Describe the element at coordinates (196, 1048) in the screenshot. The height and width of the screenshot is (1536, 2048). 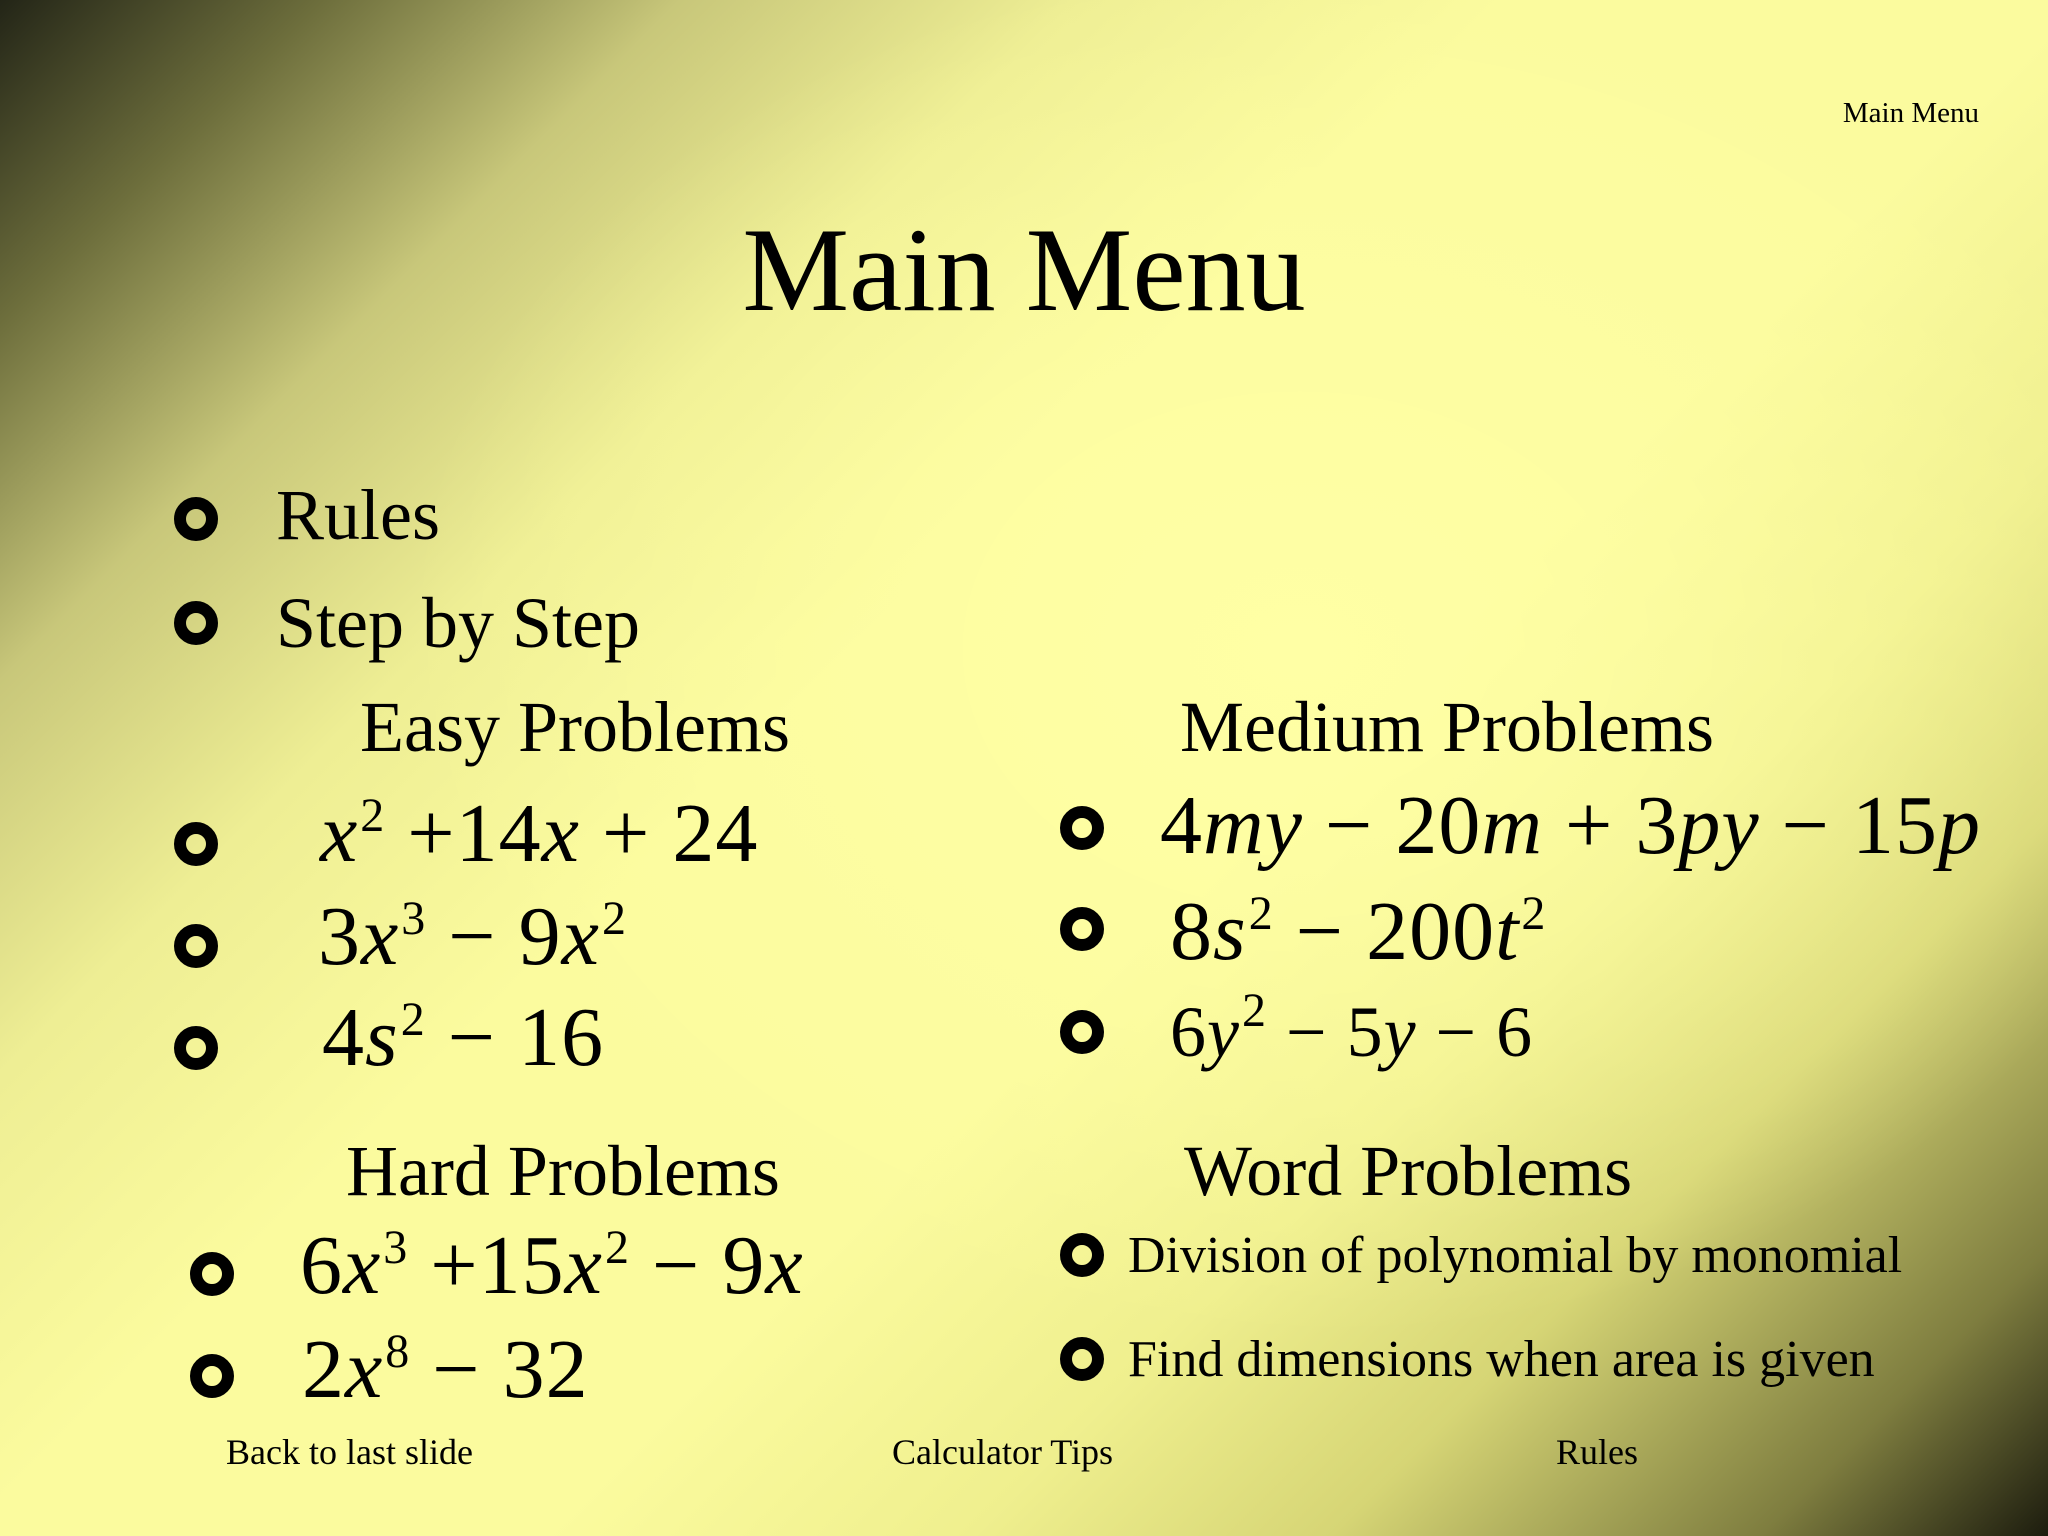
I see `easy-problem-3-bullet-icon` at that location.